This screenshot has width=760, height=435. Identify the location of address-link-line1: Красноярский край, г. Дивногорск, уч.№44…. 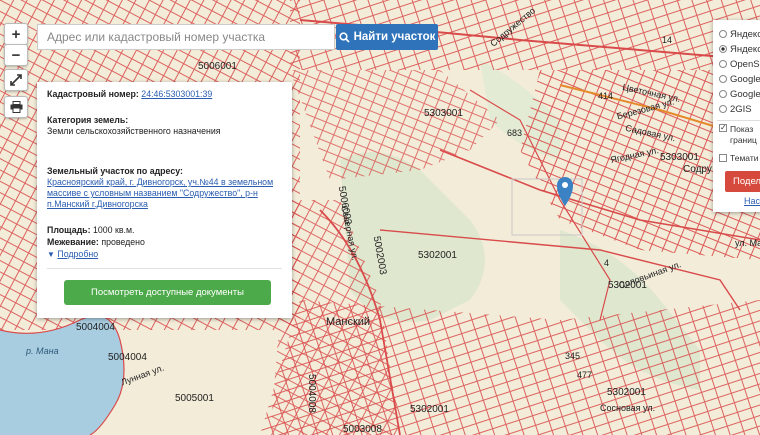
(164, 182).